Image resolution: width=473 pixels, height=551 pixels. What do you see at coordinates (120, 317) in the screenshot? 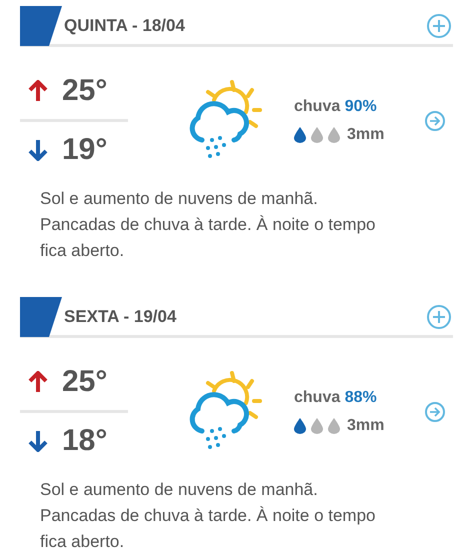
I see `day-title: SEXTA - 19/04` at bounding box center [120, 317].